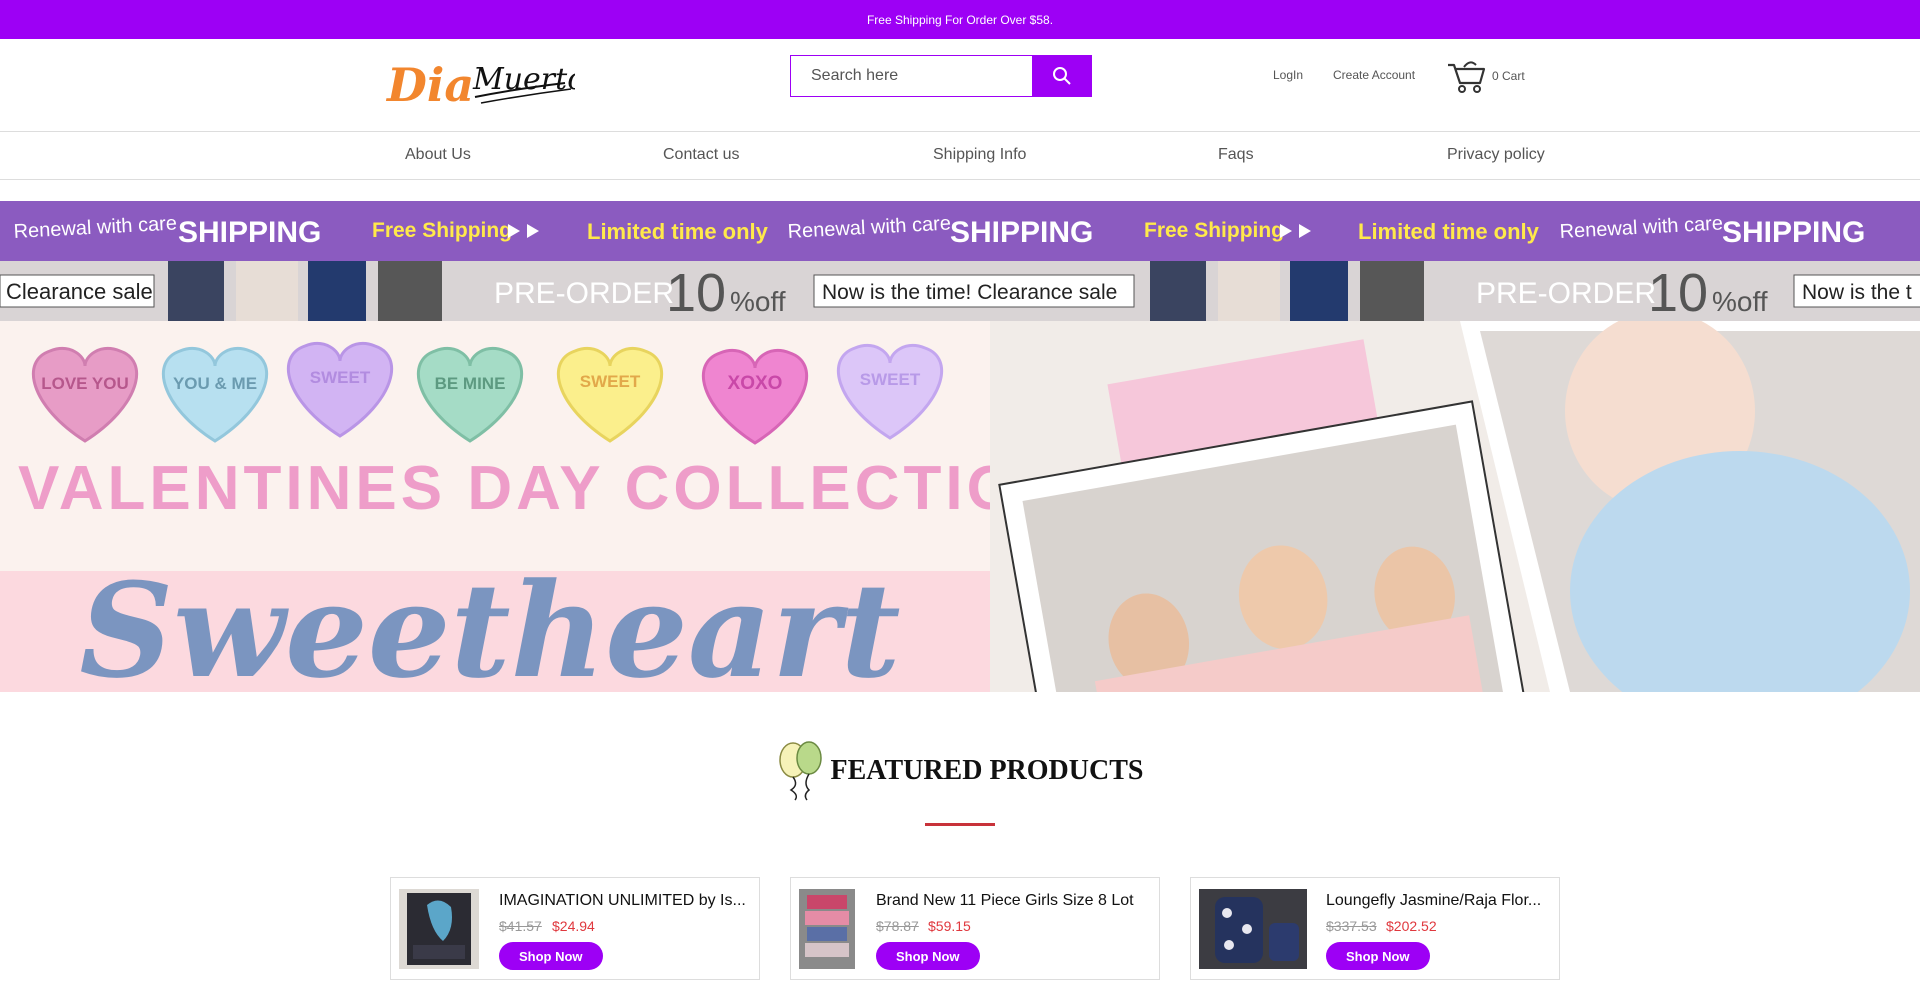 This screenshot has width=1920, height=993. What do you see at coordinates (1236, 155) in the screenshot?
I see `nav-faqs: Faqs` at bounding box center [1236, 155].